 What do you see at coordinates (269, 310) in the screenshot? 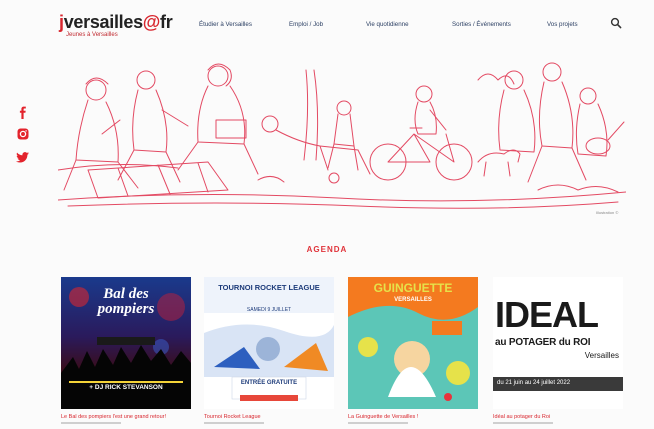
I see `poster-line: SAMEDI 9 JUILLET` at bounding box center [269, 310].